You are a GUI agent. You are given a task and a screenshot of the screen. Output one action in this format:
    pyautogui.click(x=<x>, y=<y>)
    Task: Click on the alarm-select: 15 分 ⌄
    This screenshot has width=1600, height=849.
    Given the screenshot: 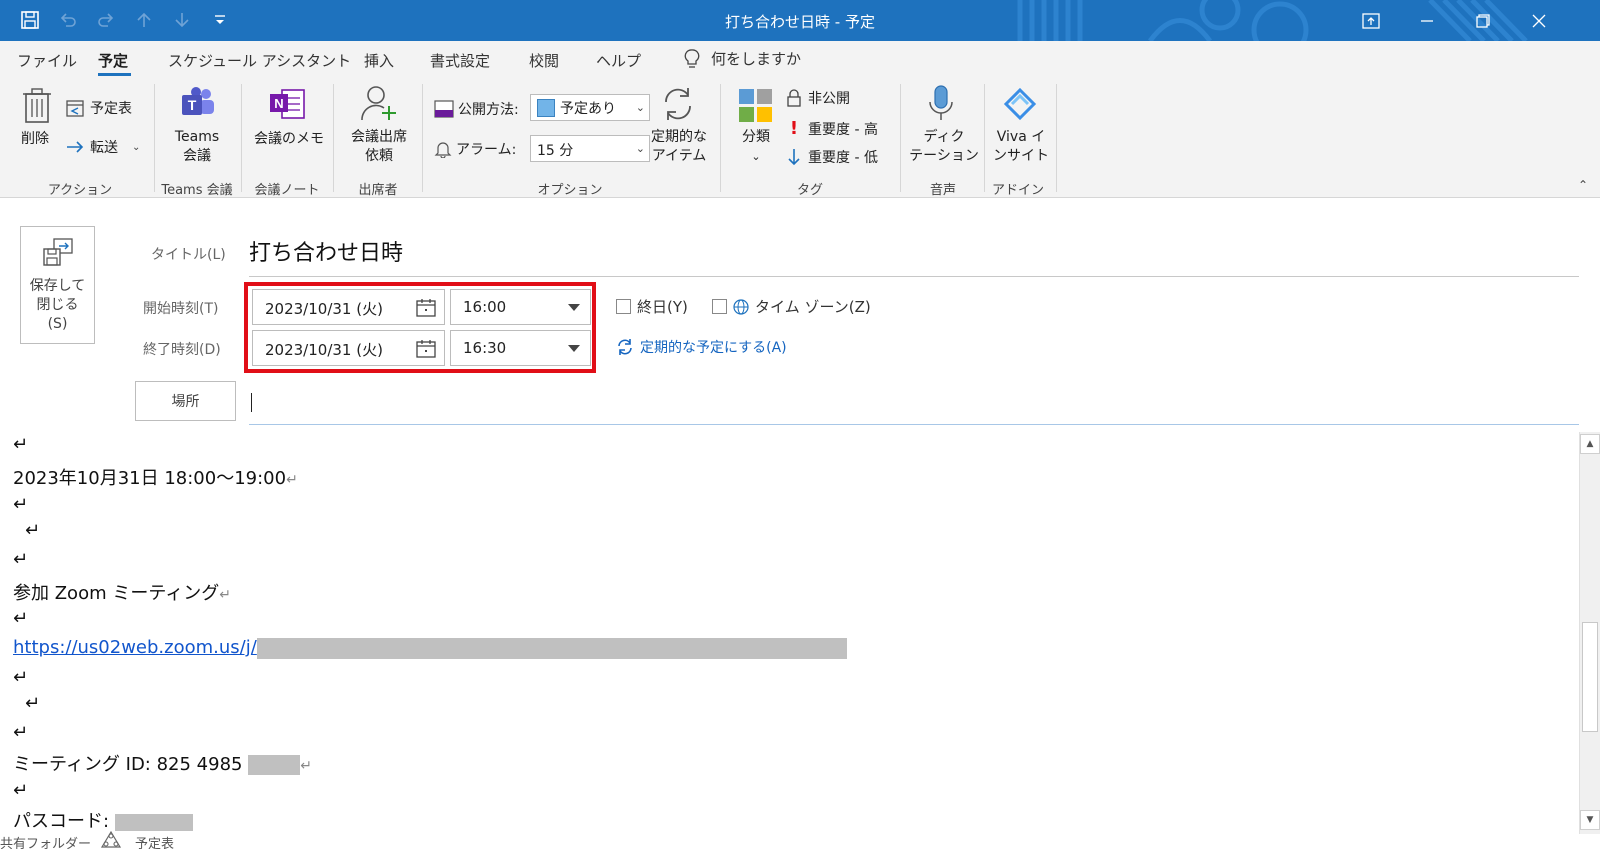 What is the action you would take?
    pyautogui.click(x=590, y=148)
    